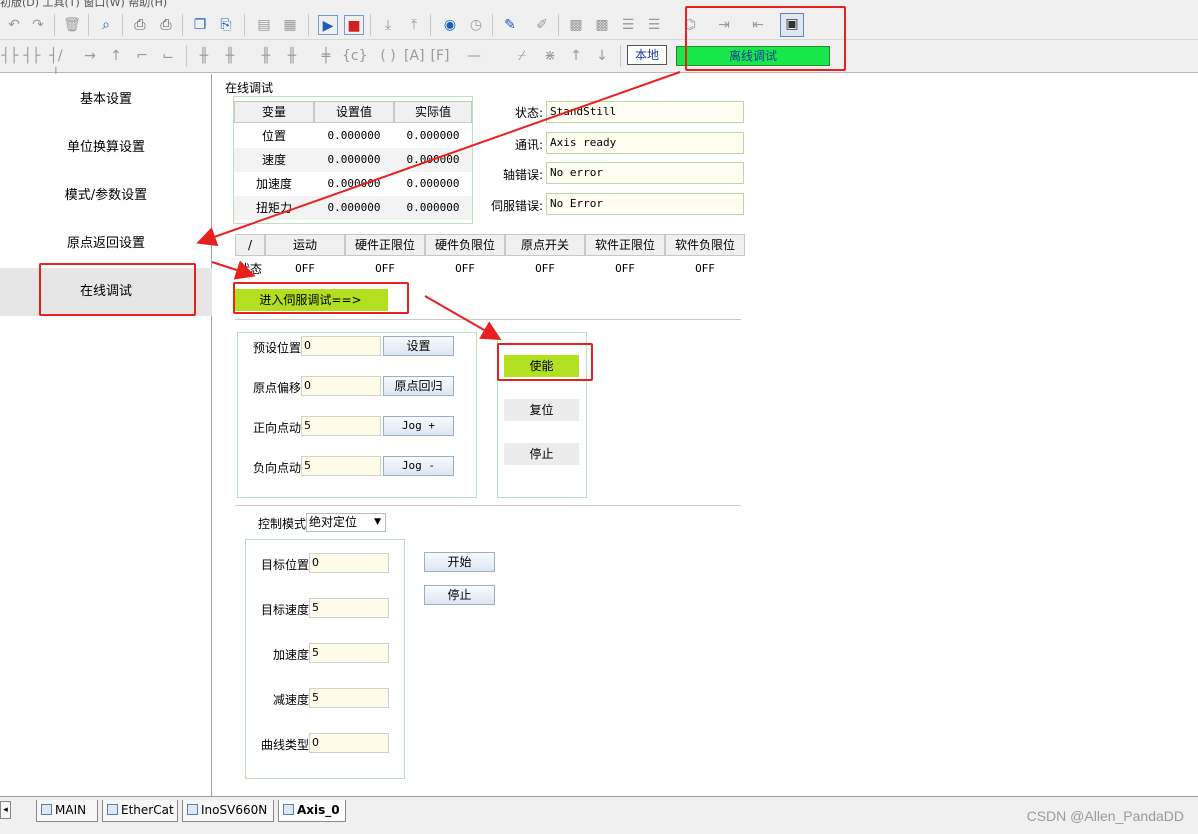 This screenshot has height=834, width=1198. I want to click on annotation-arrows, so click(438, 205).